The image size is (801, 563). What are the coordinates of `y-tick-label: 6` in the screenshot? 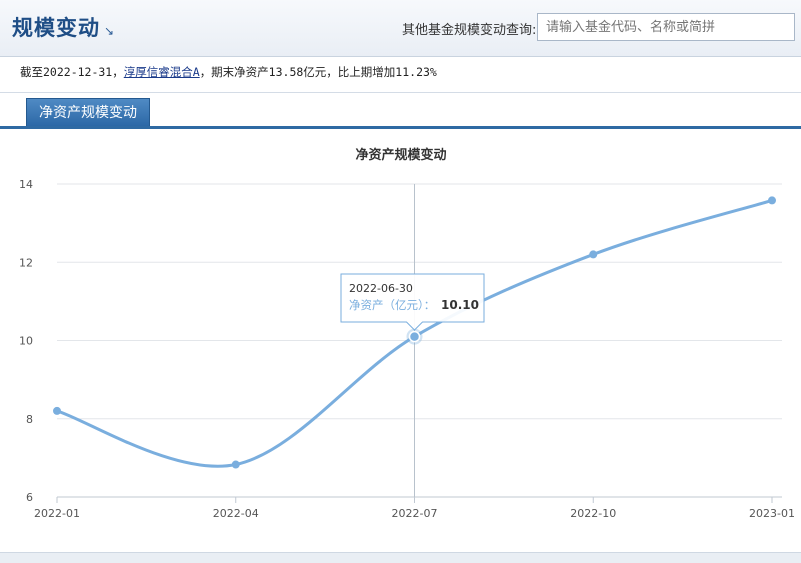 It's located at (29, 497).